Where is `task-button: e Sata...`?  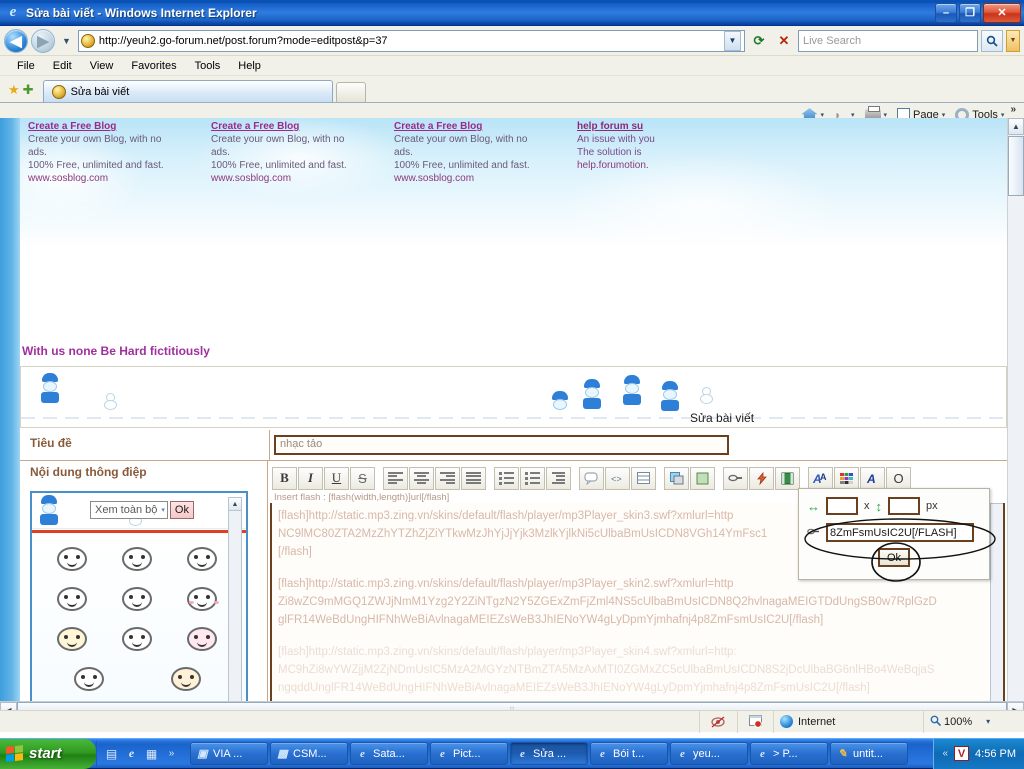
task-button: e Sata... is located at coordinates (389, 753).